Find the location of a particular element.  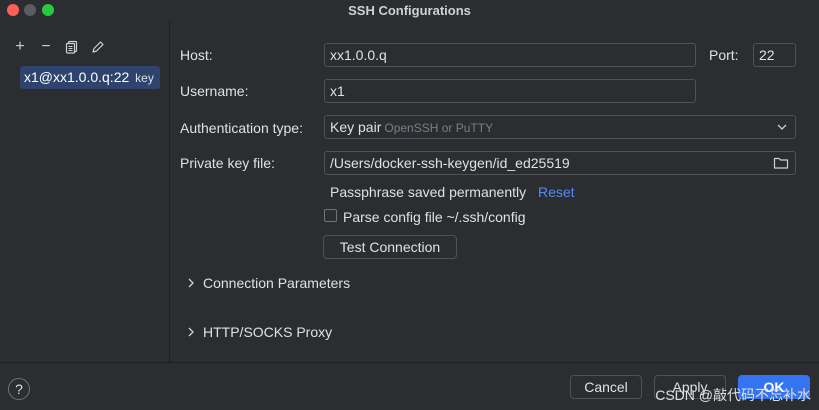

auth-type-label: Authentication type: is located at coordinates (241, 128).